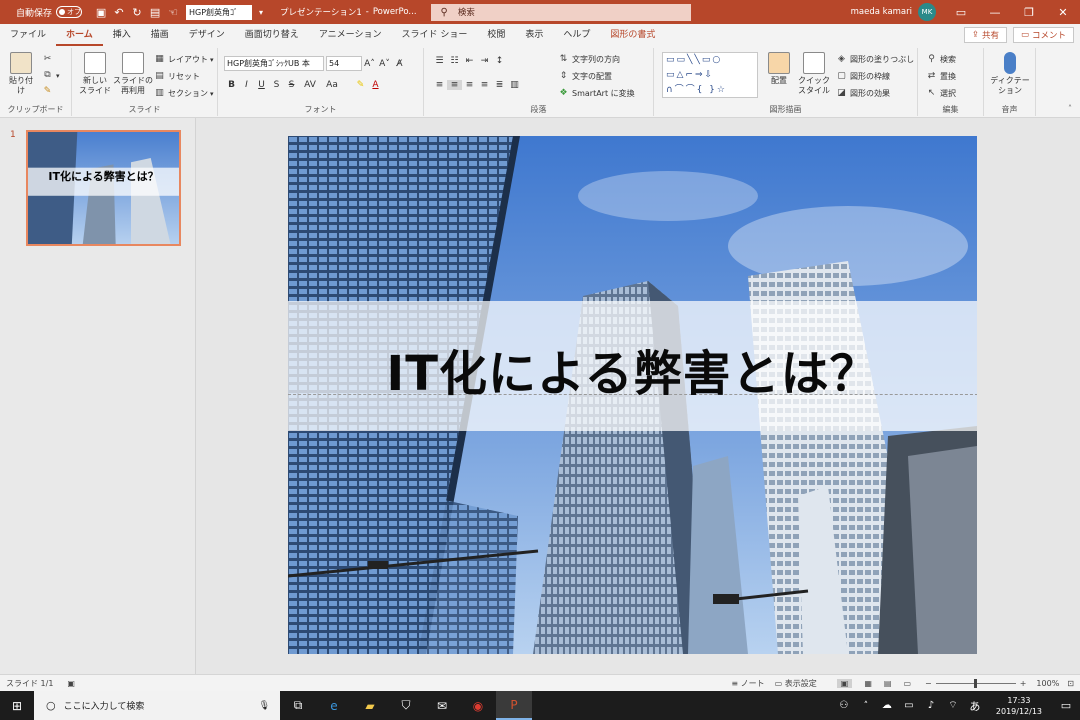 Image resolution: width=1080 pixels, height=720 pixels. What do you see at coordinates (975, 705) in the screenshot?
I see `ime-indicator: あ` at bounding box center [975, 705].